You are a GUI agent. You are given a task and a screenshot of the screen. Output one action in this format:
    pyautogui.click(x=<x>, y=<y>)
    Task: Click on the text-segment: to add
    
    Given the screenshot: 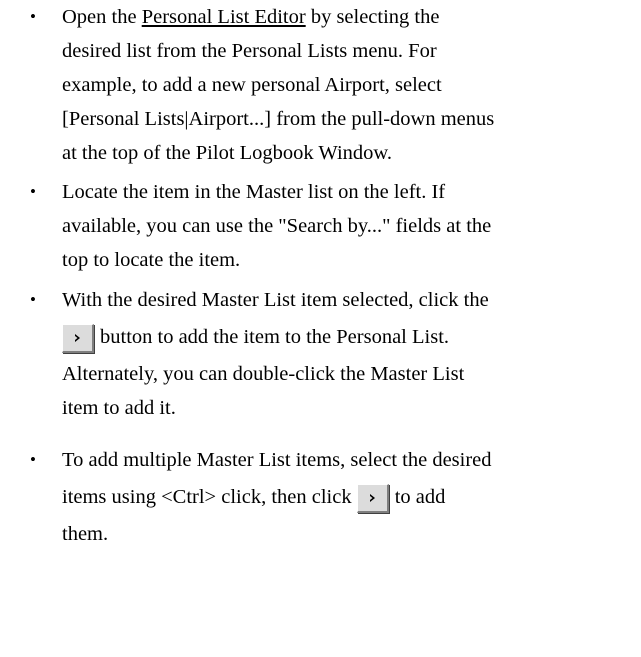 What is the action you would take?
    pyautogui.click(x=420, y=497)
    